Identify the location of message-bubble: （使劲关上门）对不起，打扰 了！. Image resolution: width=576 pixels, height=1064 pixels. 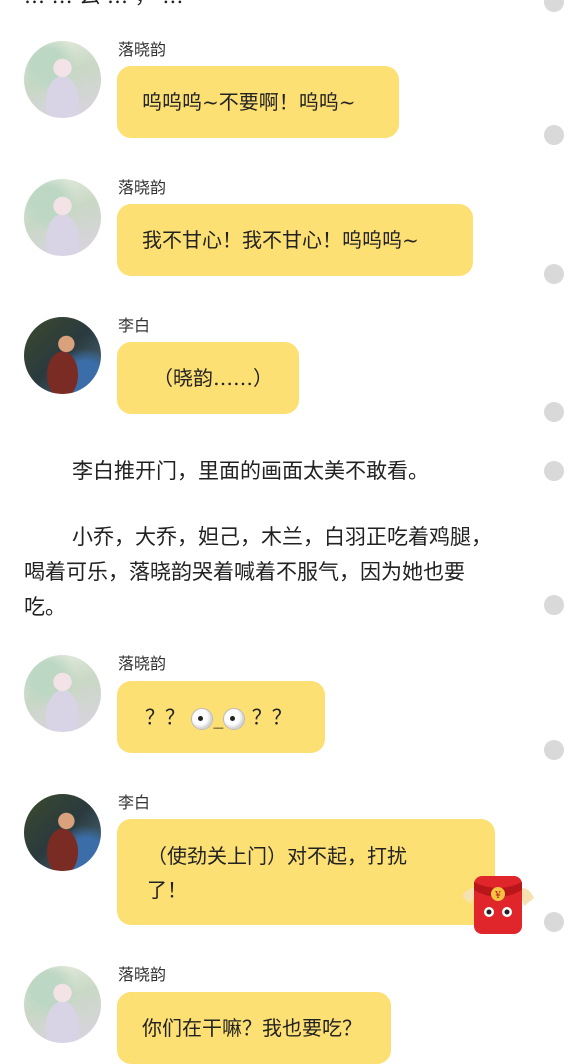
(306, 872).